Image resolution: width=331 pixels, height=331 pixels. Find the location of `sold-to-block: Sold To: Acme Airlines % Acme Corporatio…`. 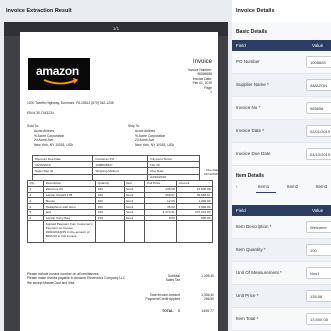

sold-to-block: Sold To: Acme Airlines % Acme Corporatio… is located at coordinates (50, 135).